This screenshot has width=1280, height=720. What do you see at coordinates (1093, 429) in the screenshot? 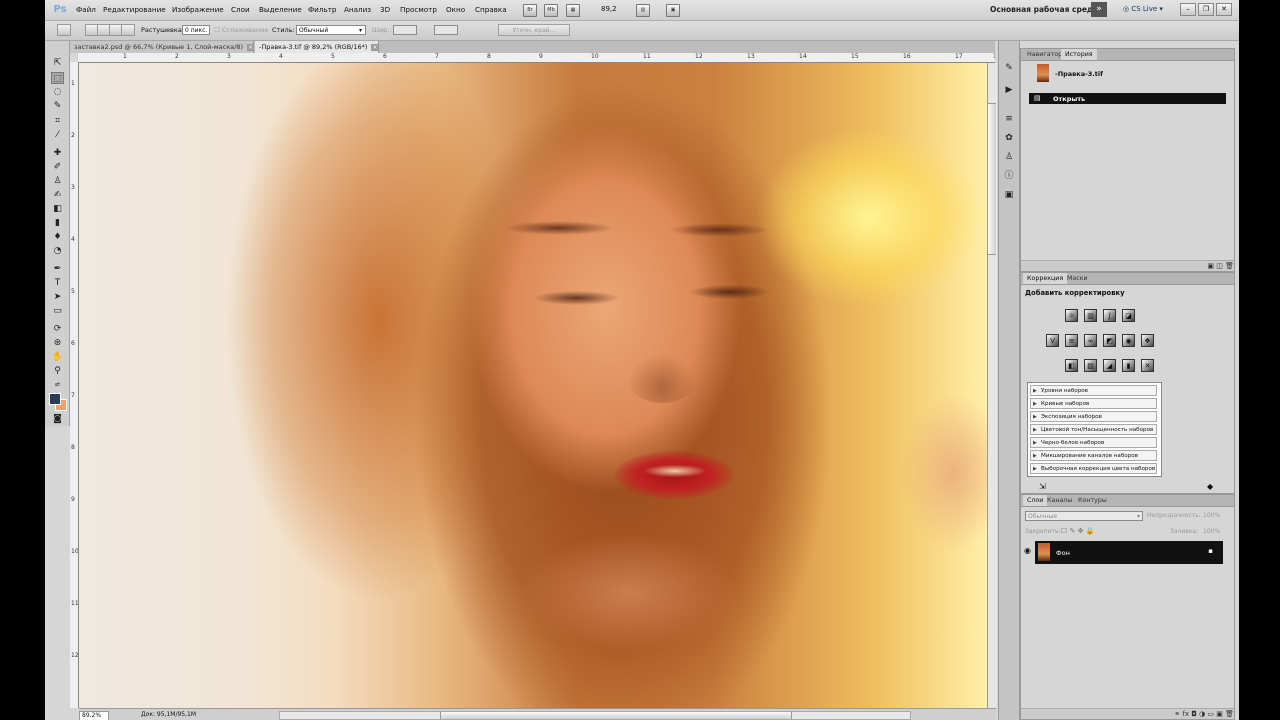
I see `preset-hue-saturation: Цветовой тон/Насыщенность наборов` at bounding box center [1093, 429].